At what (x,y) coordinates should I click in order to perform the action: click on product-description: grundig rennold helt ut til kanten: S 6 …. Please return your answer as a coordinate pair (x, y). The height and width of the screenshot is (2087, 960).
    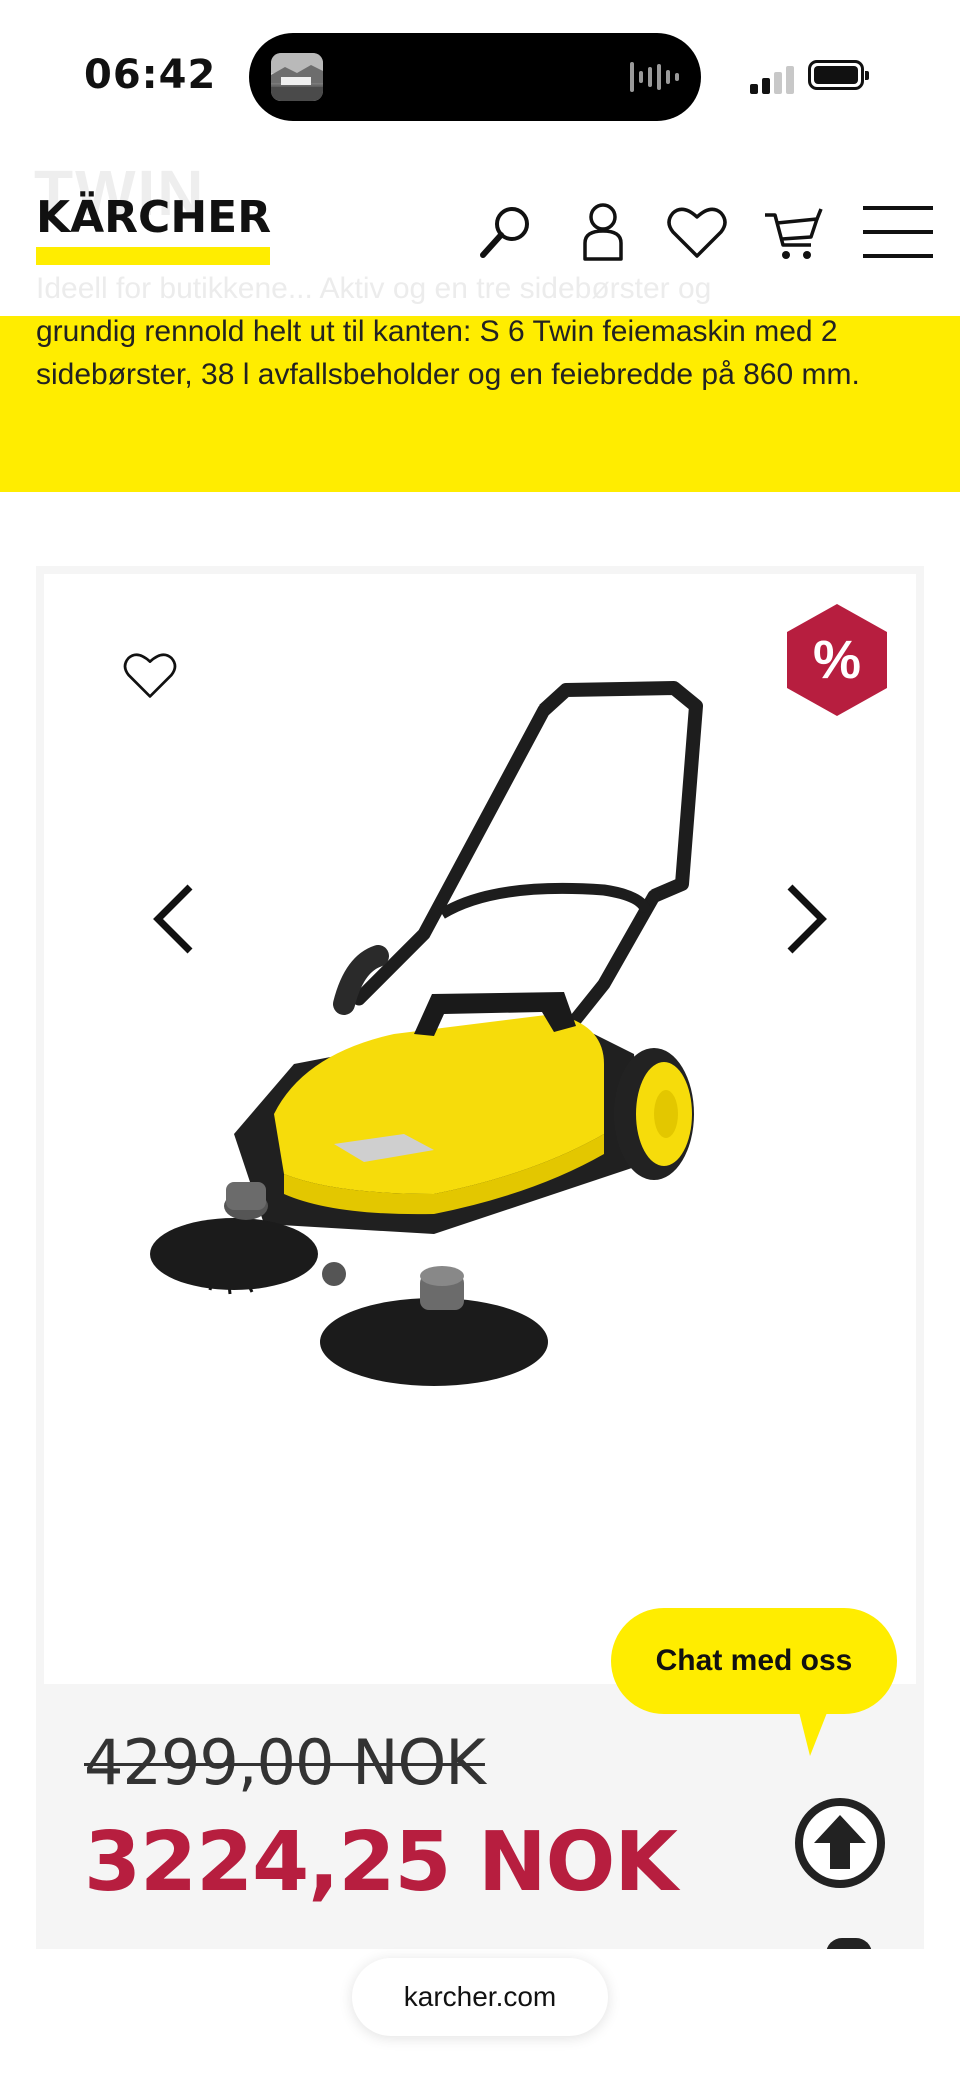
    Looking at the image, I should click on (448, 353).